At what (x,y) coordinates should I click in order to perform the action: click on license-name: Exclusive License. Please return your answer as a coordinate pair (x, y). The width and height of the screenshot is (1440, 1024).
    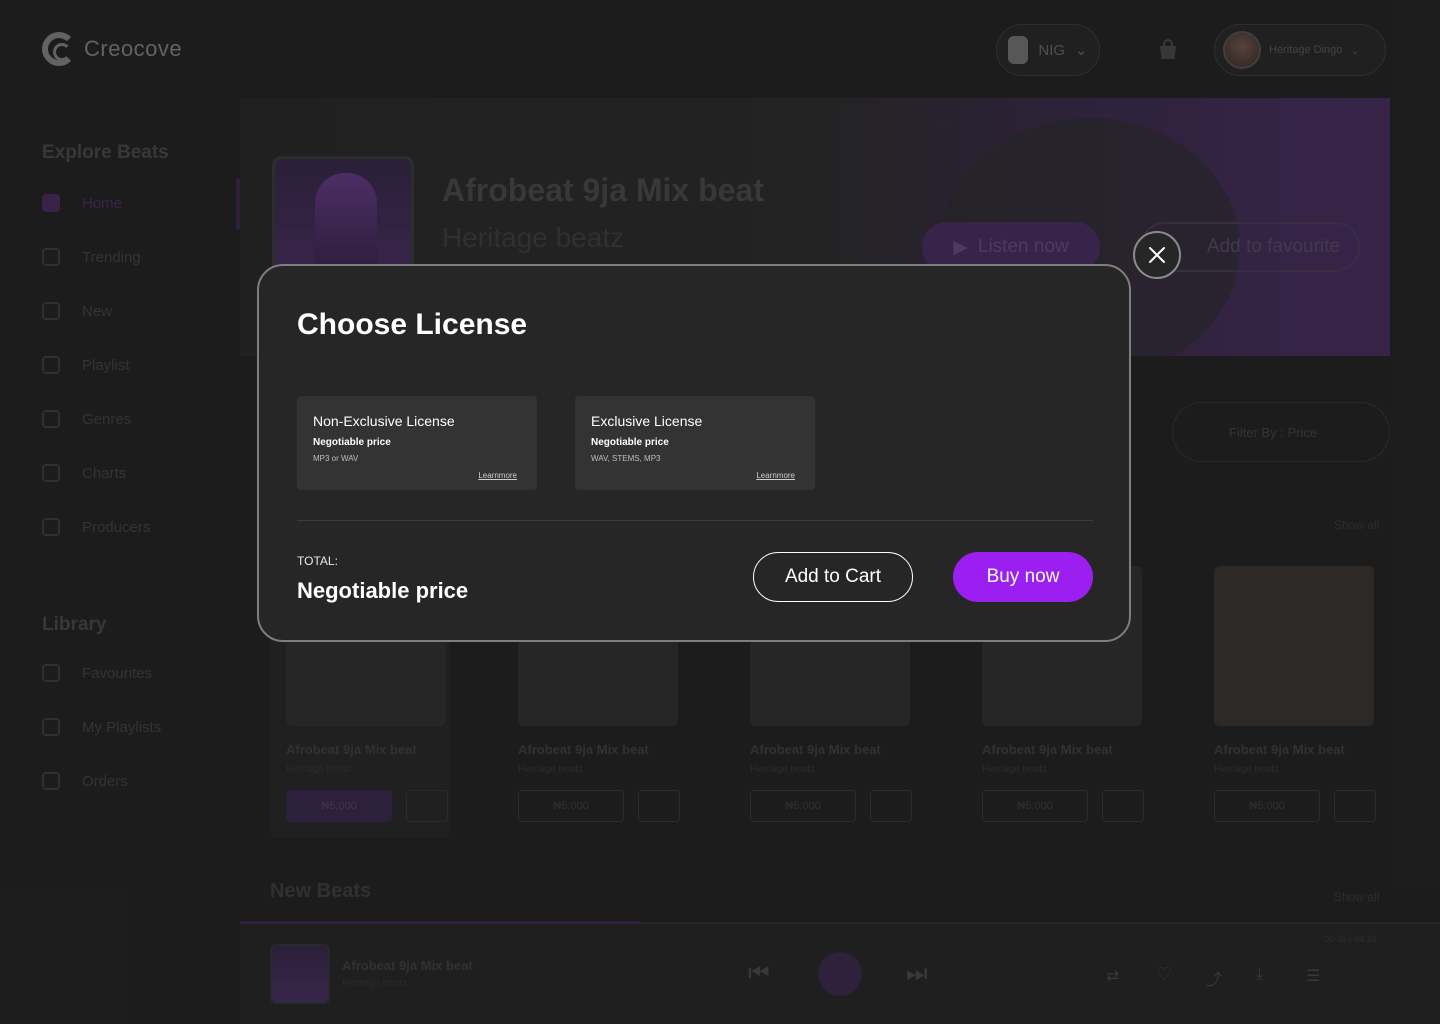
    Looking at the image, I should click on (647, 421).